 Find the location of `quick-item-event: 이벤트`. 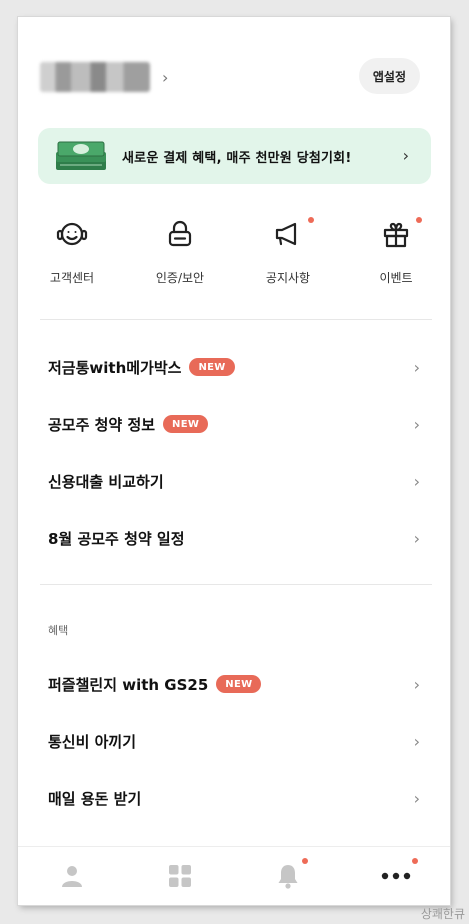

quick-item-event: 이벤트 is located at coordinates (396, 251).